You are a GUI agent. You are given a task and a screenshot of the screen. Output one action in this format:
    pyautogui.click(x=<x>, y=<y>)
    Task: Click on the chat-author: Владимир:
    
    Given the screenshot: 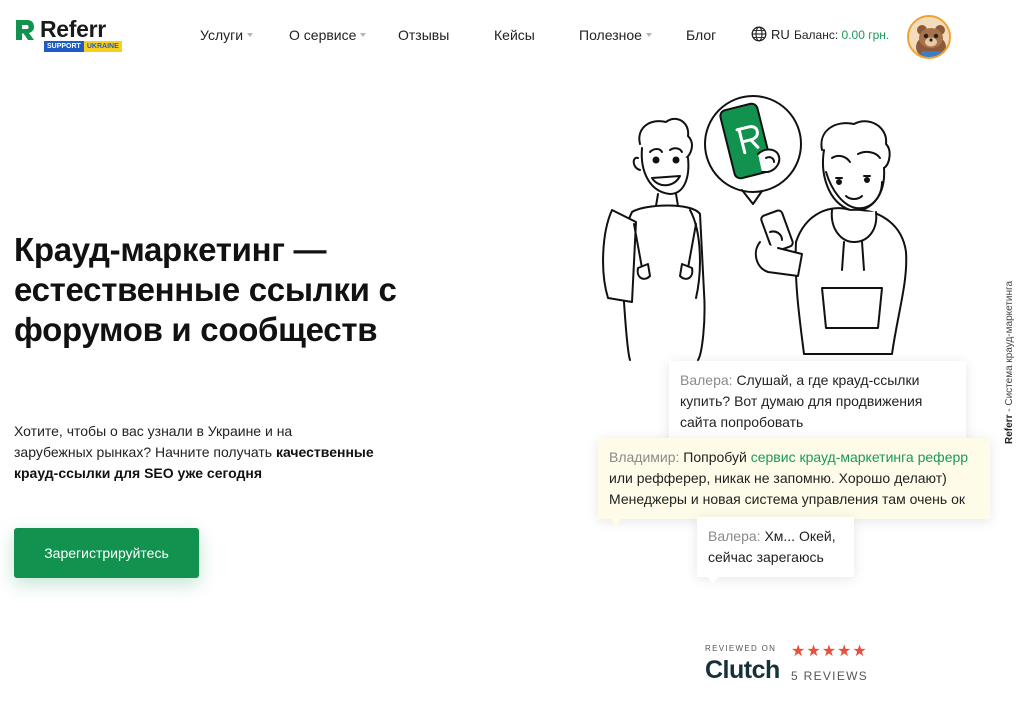 What is the action you would take?
    pyautogui.click(x=644, y=457)
    